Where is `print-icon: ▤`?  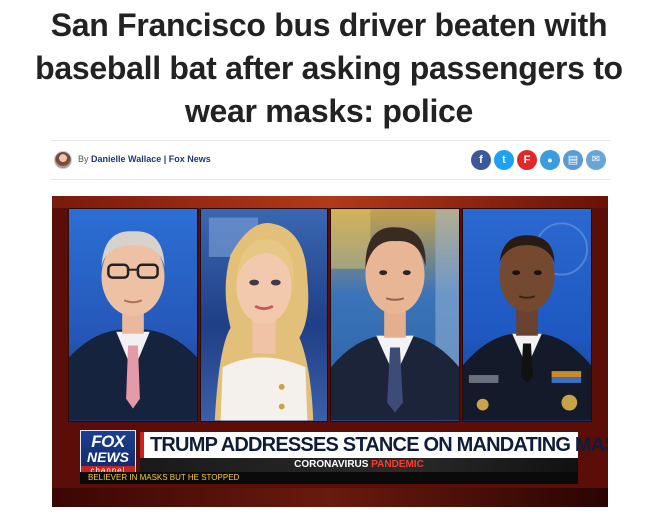 print-icon: ▤ is located at coordinates (573, 160).